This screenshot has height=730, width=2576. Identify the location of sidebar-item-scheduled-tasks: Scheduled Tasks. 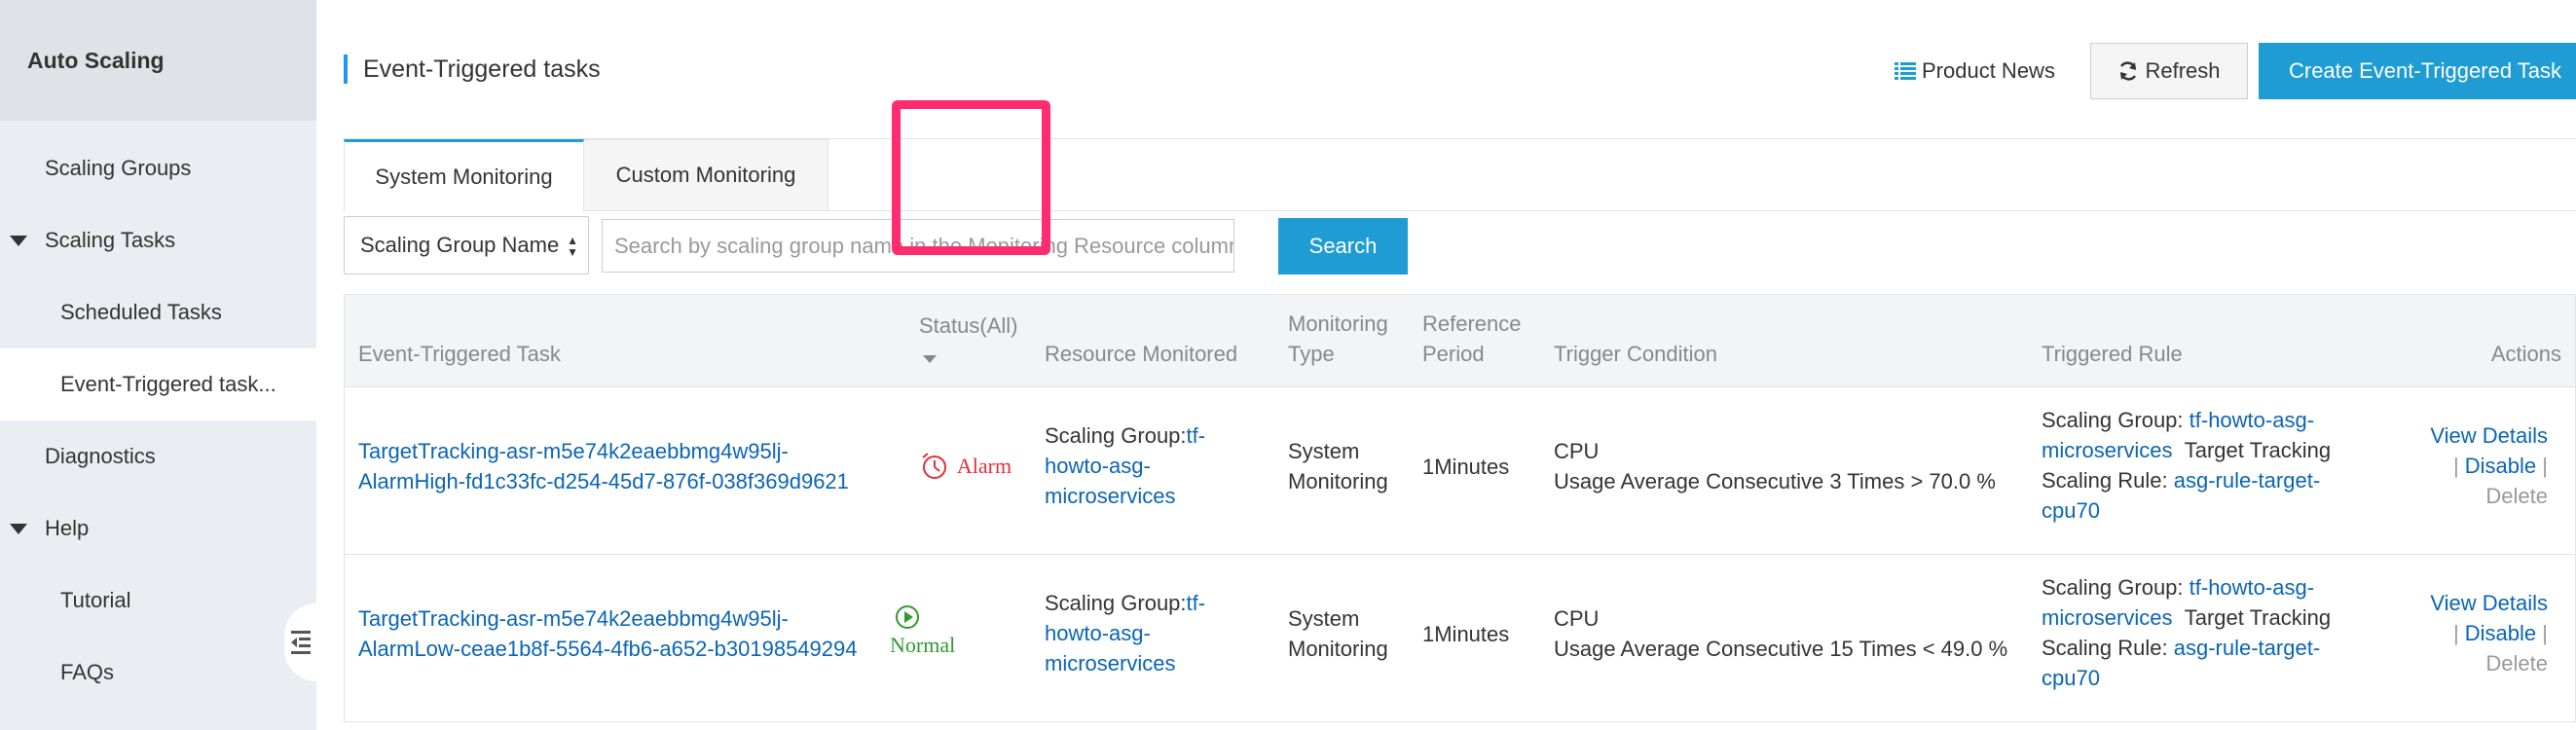
(158, 312).